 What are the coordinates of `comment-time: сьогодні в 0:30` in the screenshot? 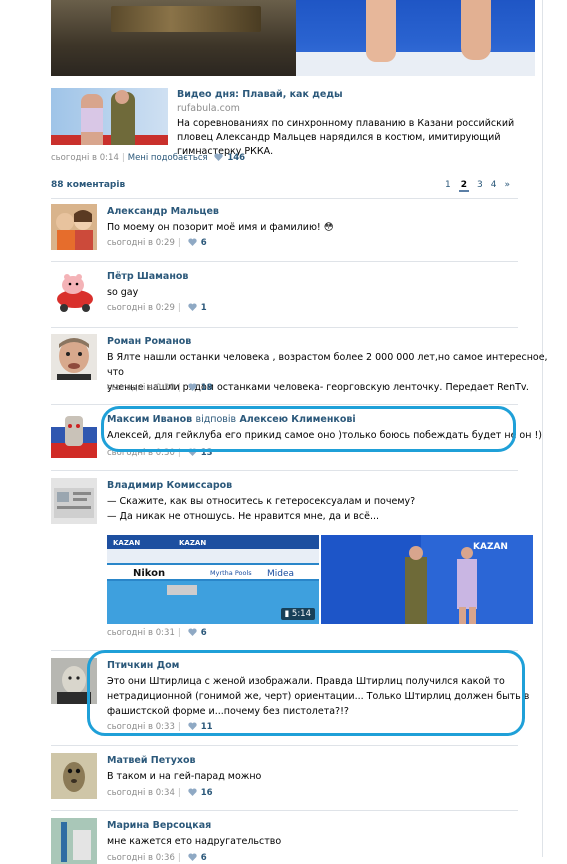 It's located at (141, 388).